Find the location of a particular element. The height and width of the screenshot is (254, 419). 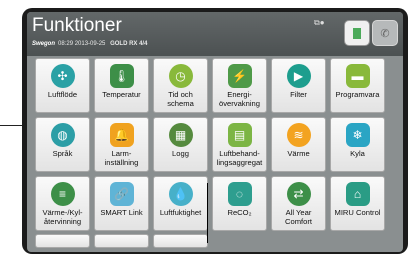

function-tile: ✣ Luftflöde is located at coordinates (62, 85).